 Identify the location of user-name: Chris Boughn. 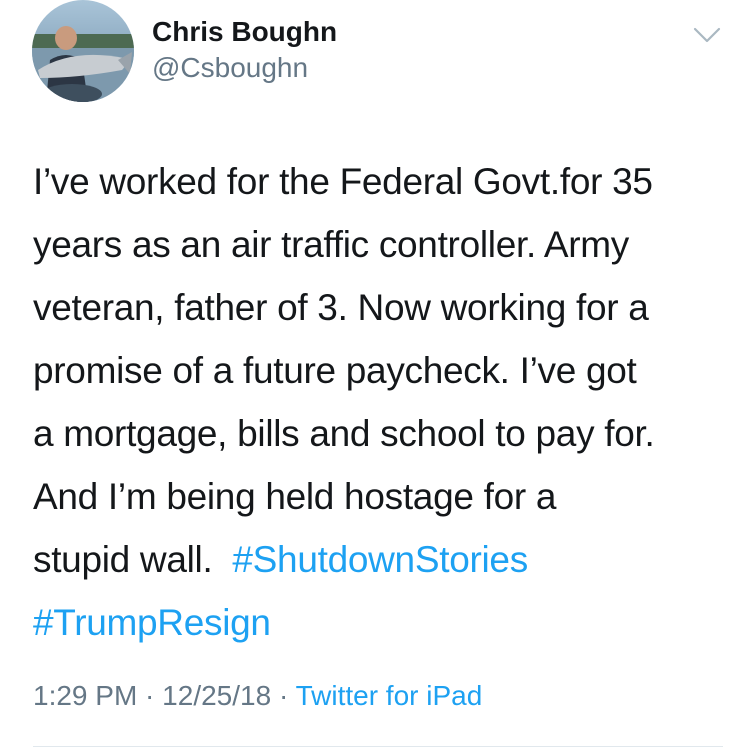
(244, 32).